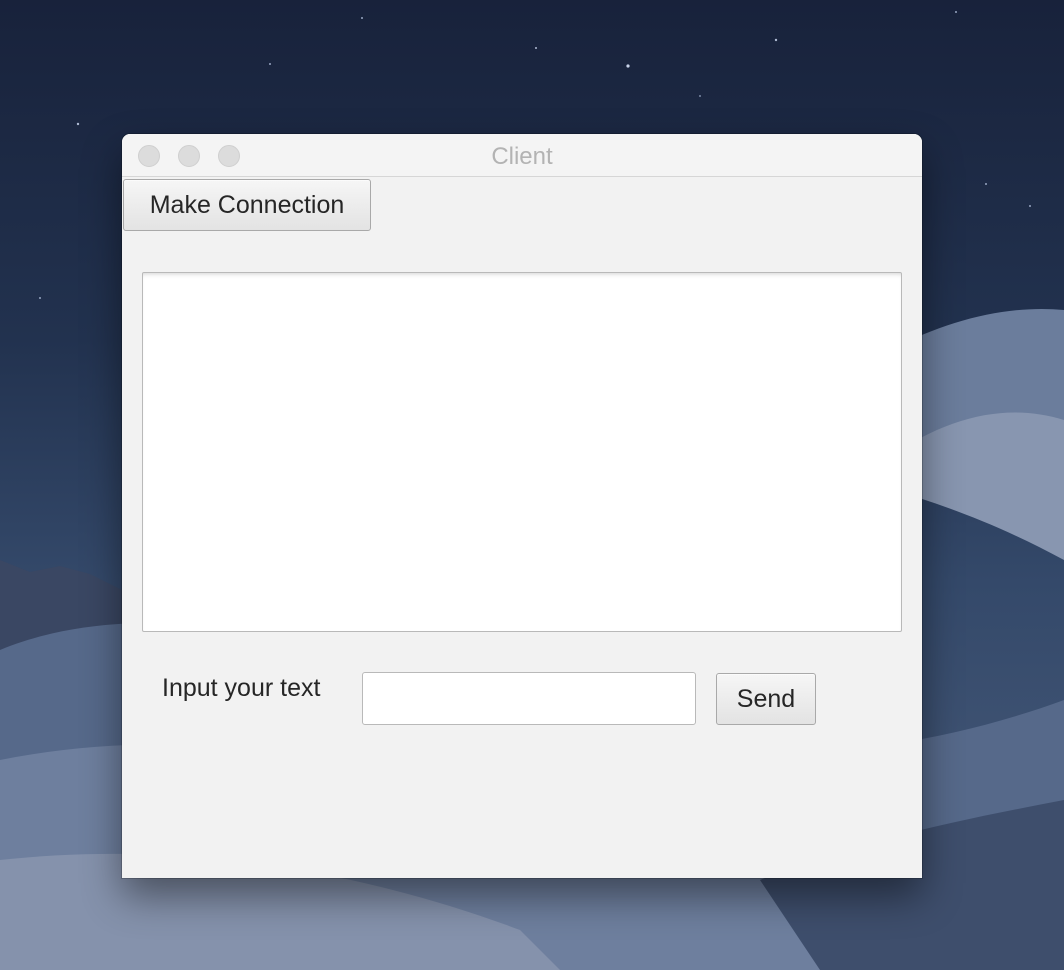  What do you see at coordinates (247, 205) in the screenshot?
I see `make-connection-button: Make Connection` at bounding box center [247, 205].